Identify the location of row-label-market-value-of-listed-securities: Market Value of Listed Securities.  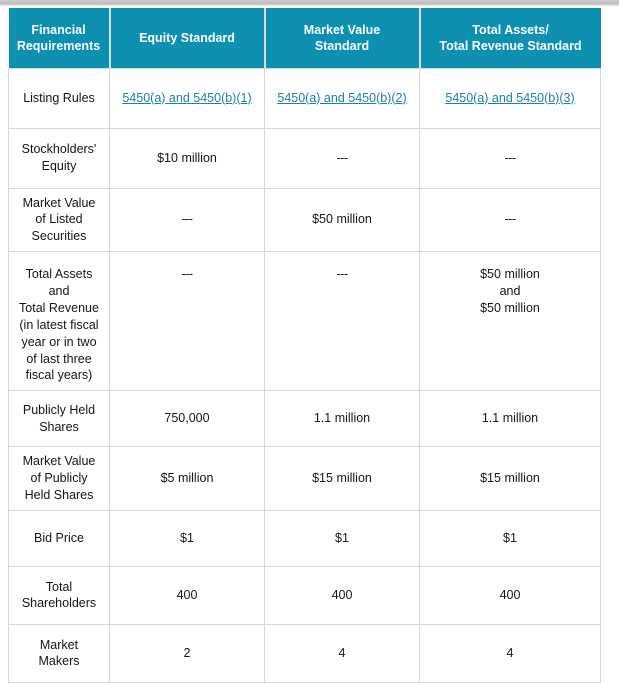
(59, 220).